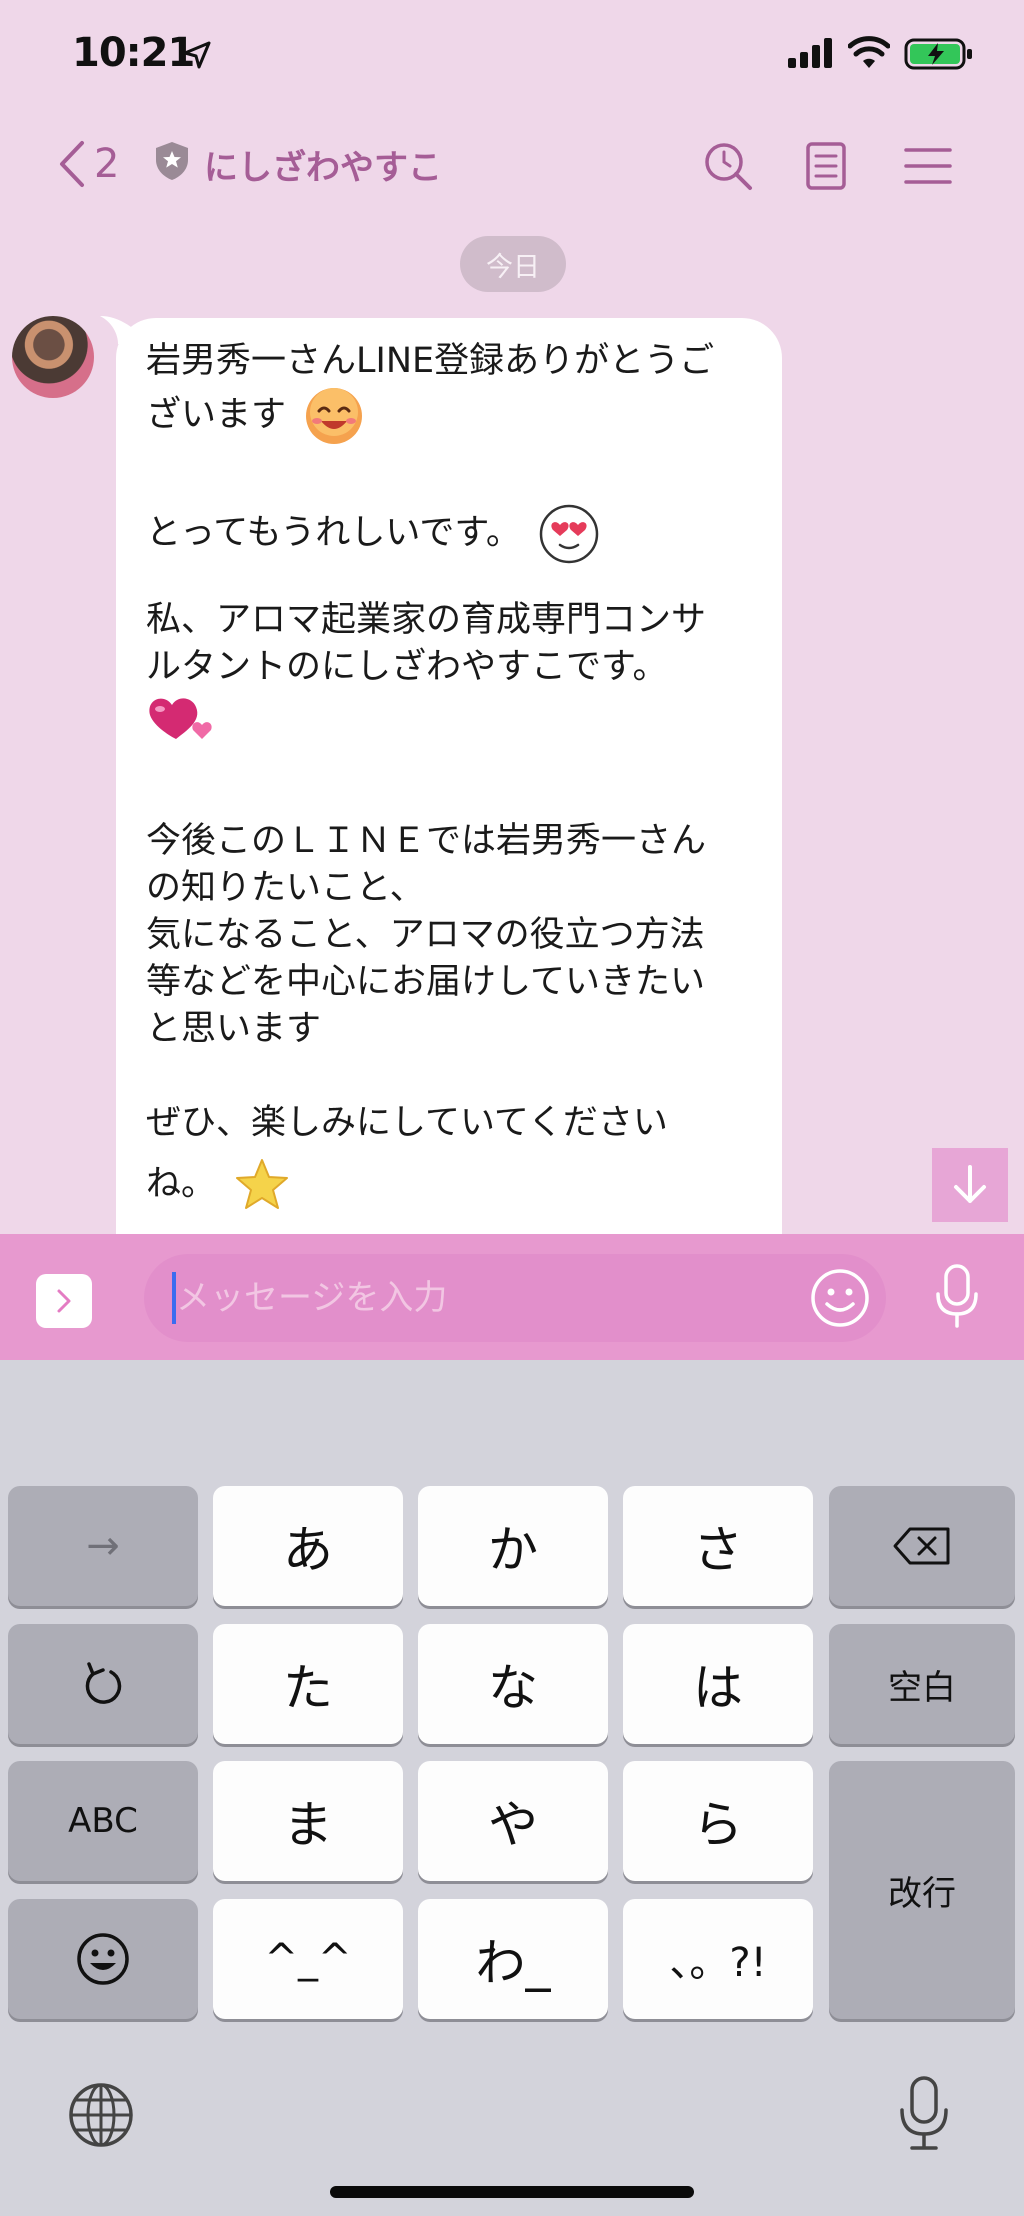  What do you see at coordinates (938, 54) in the screenshot?
I see `battery-charging-icon` at bounding box center [938, 54].